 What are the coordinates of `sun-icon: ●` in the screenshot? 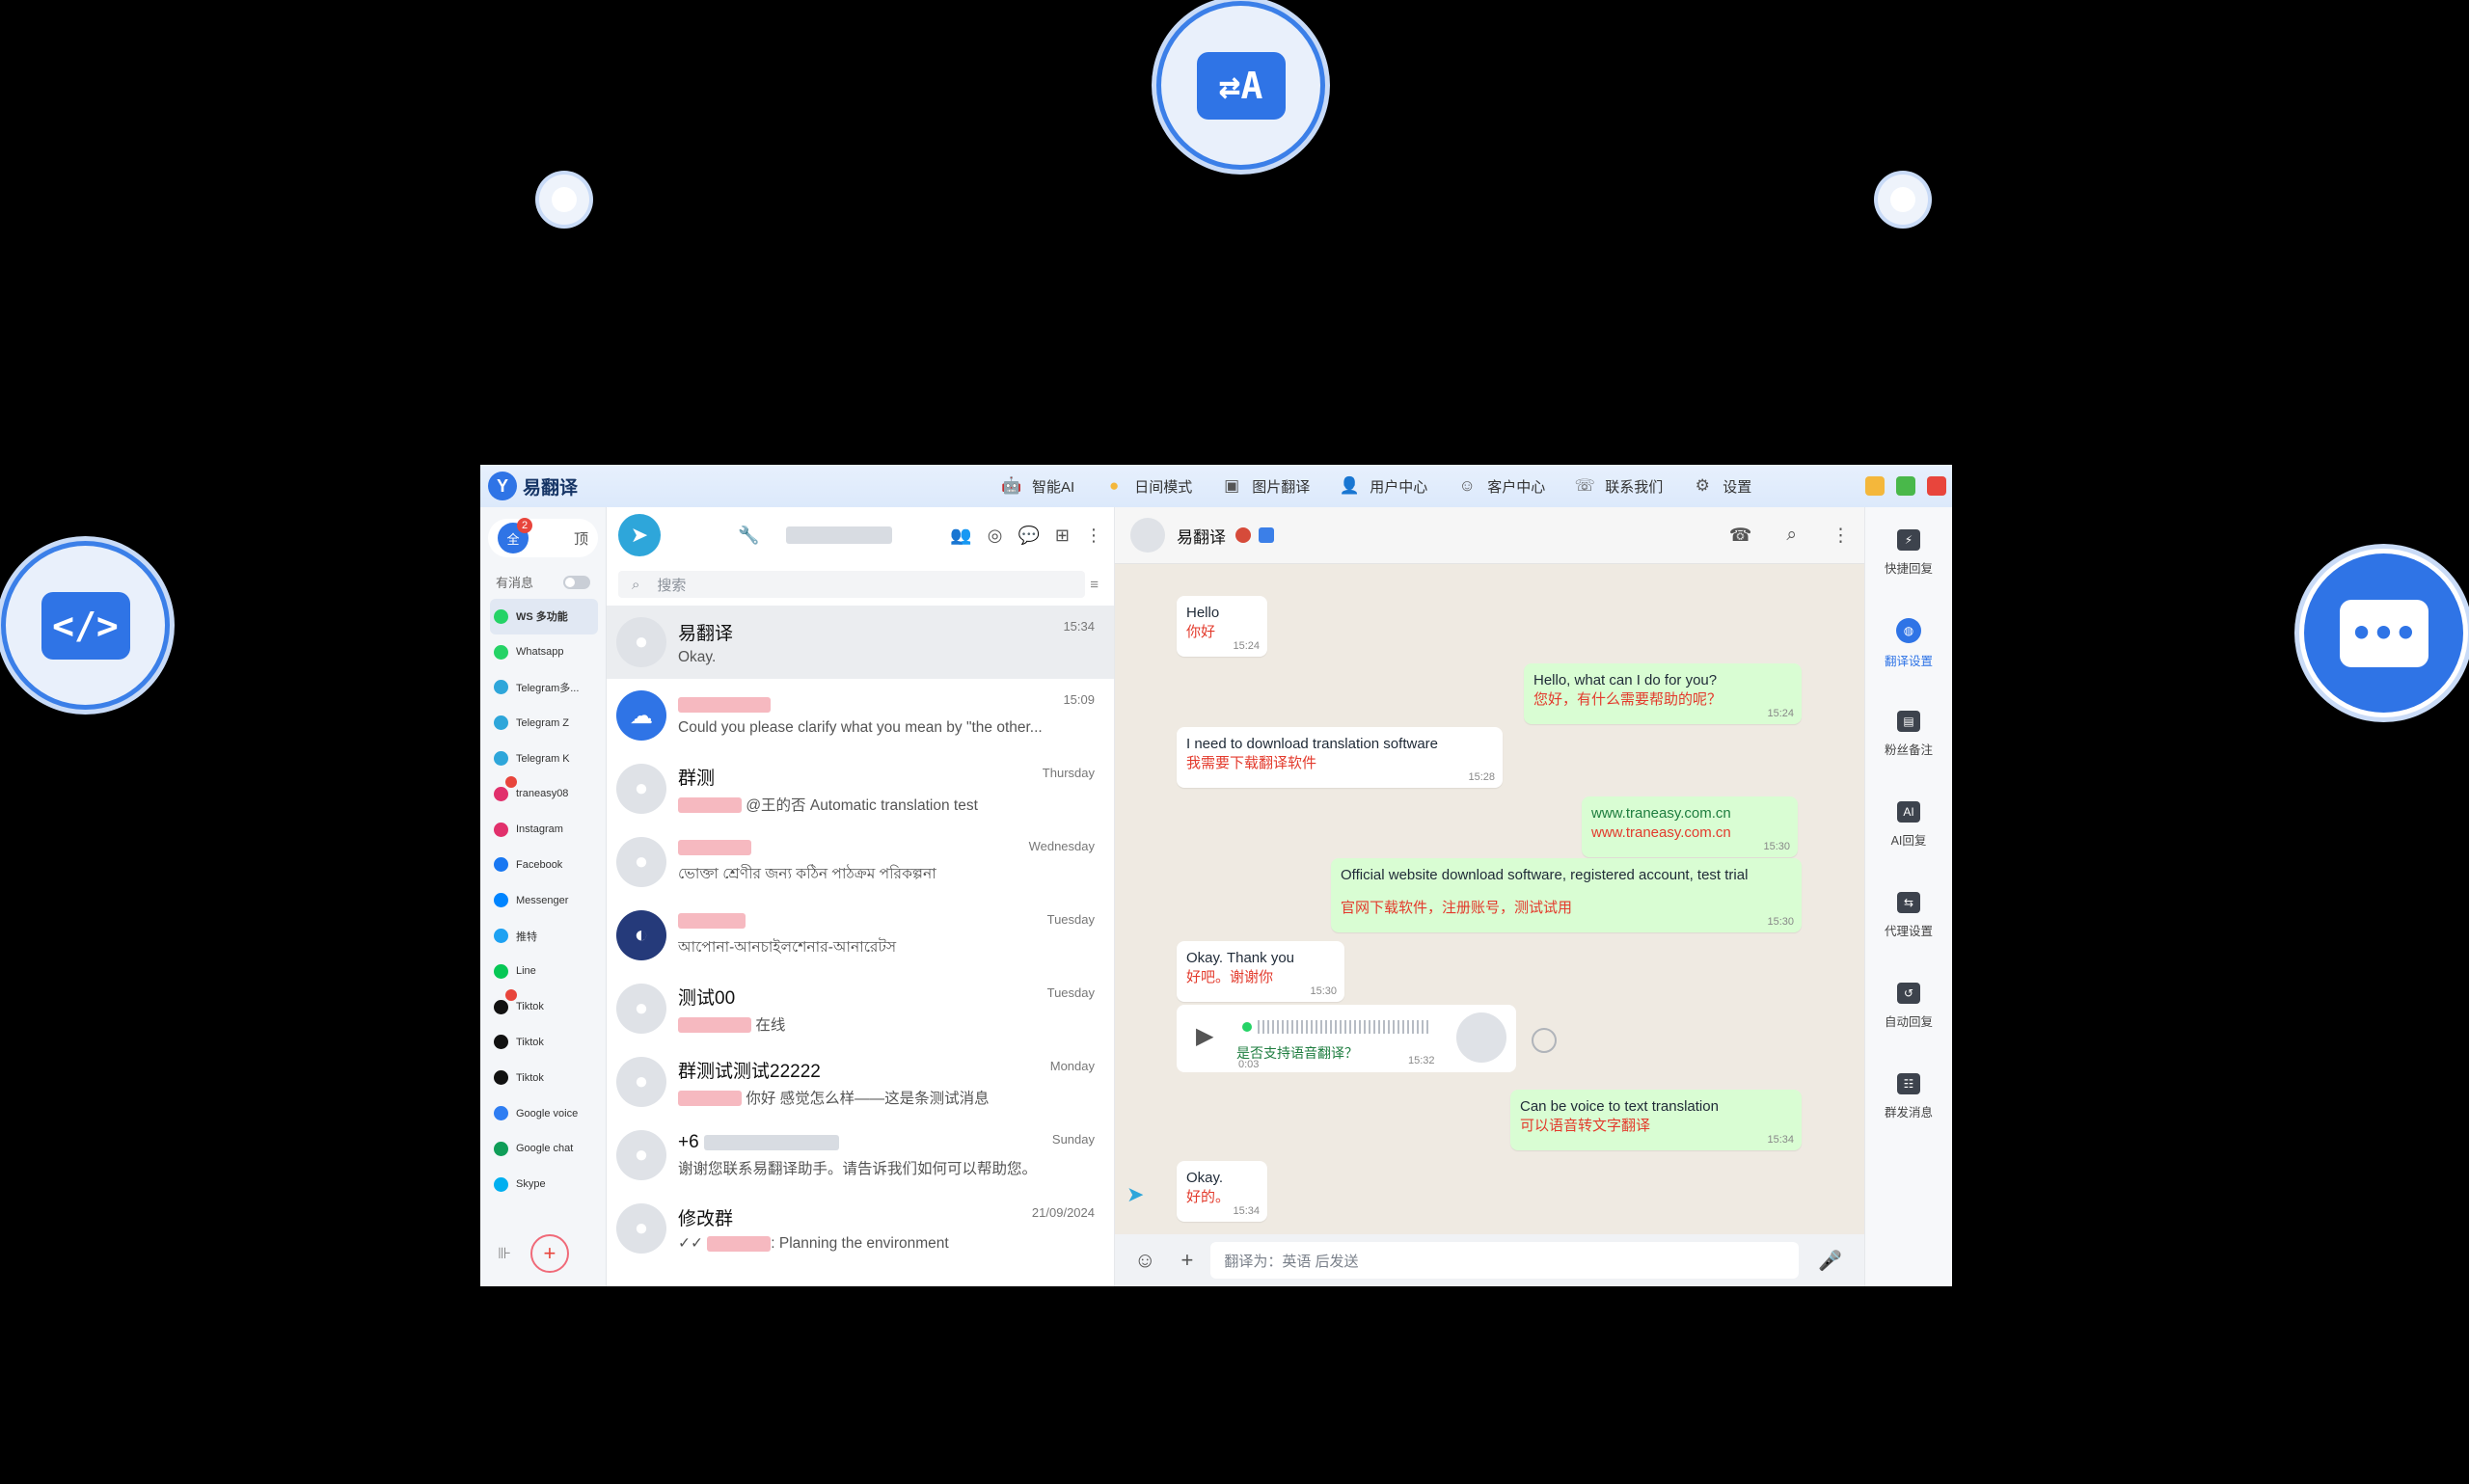 It's located at (1114, 485).